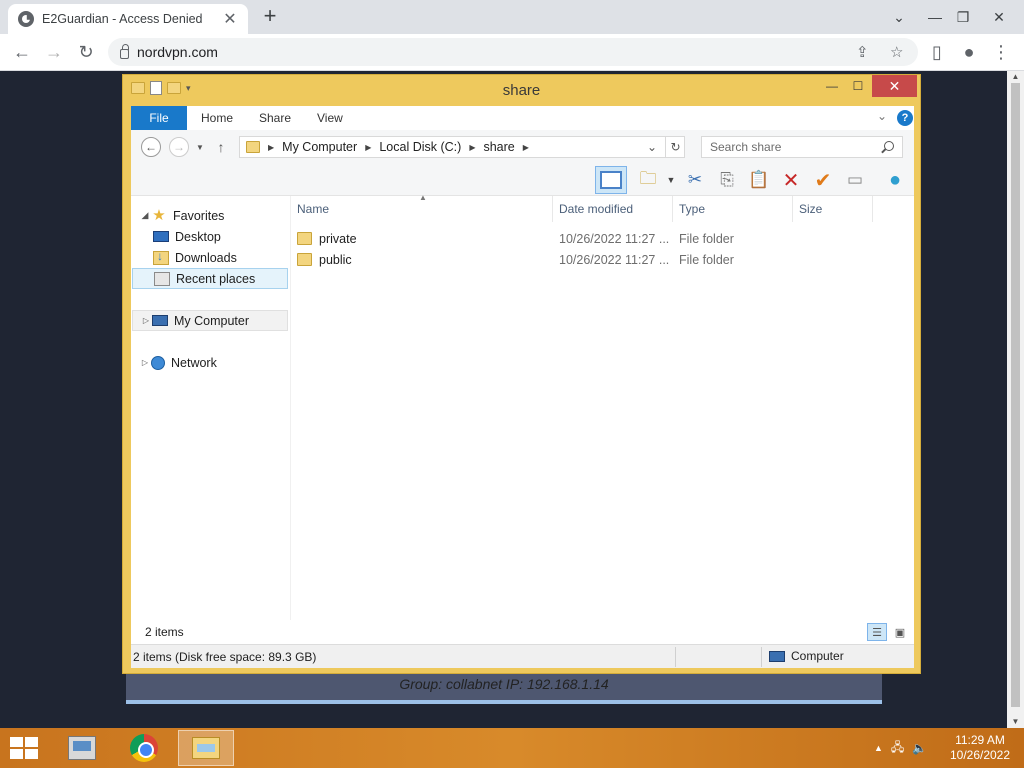 This screenshot has width=1024, height=768. What do you see at coordinates (512, 17) in the screenshot?
I see `tab-strip: E2Guardian - Access Denied ✕ + ⌄ — ❐ ✕` at bounding box center [512, 17].